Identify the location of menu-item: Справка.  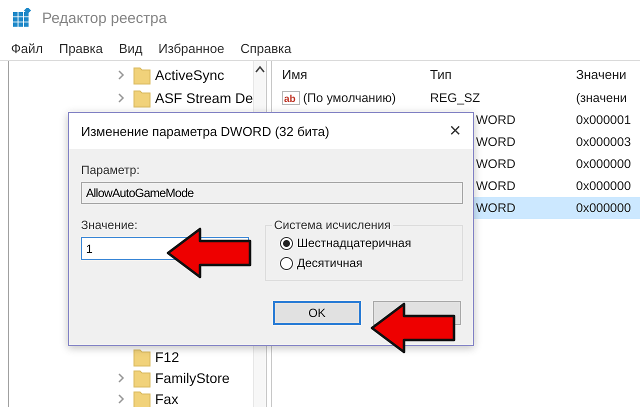
(266, 48).